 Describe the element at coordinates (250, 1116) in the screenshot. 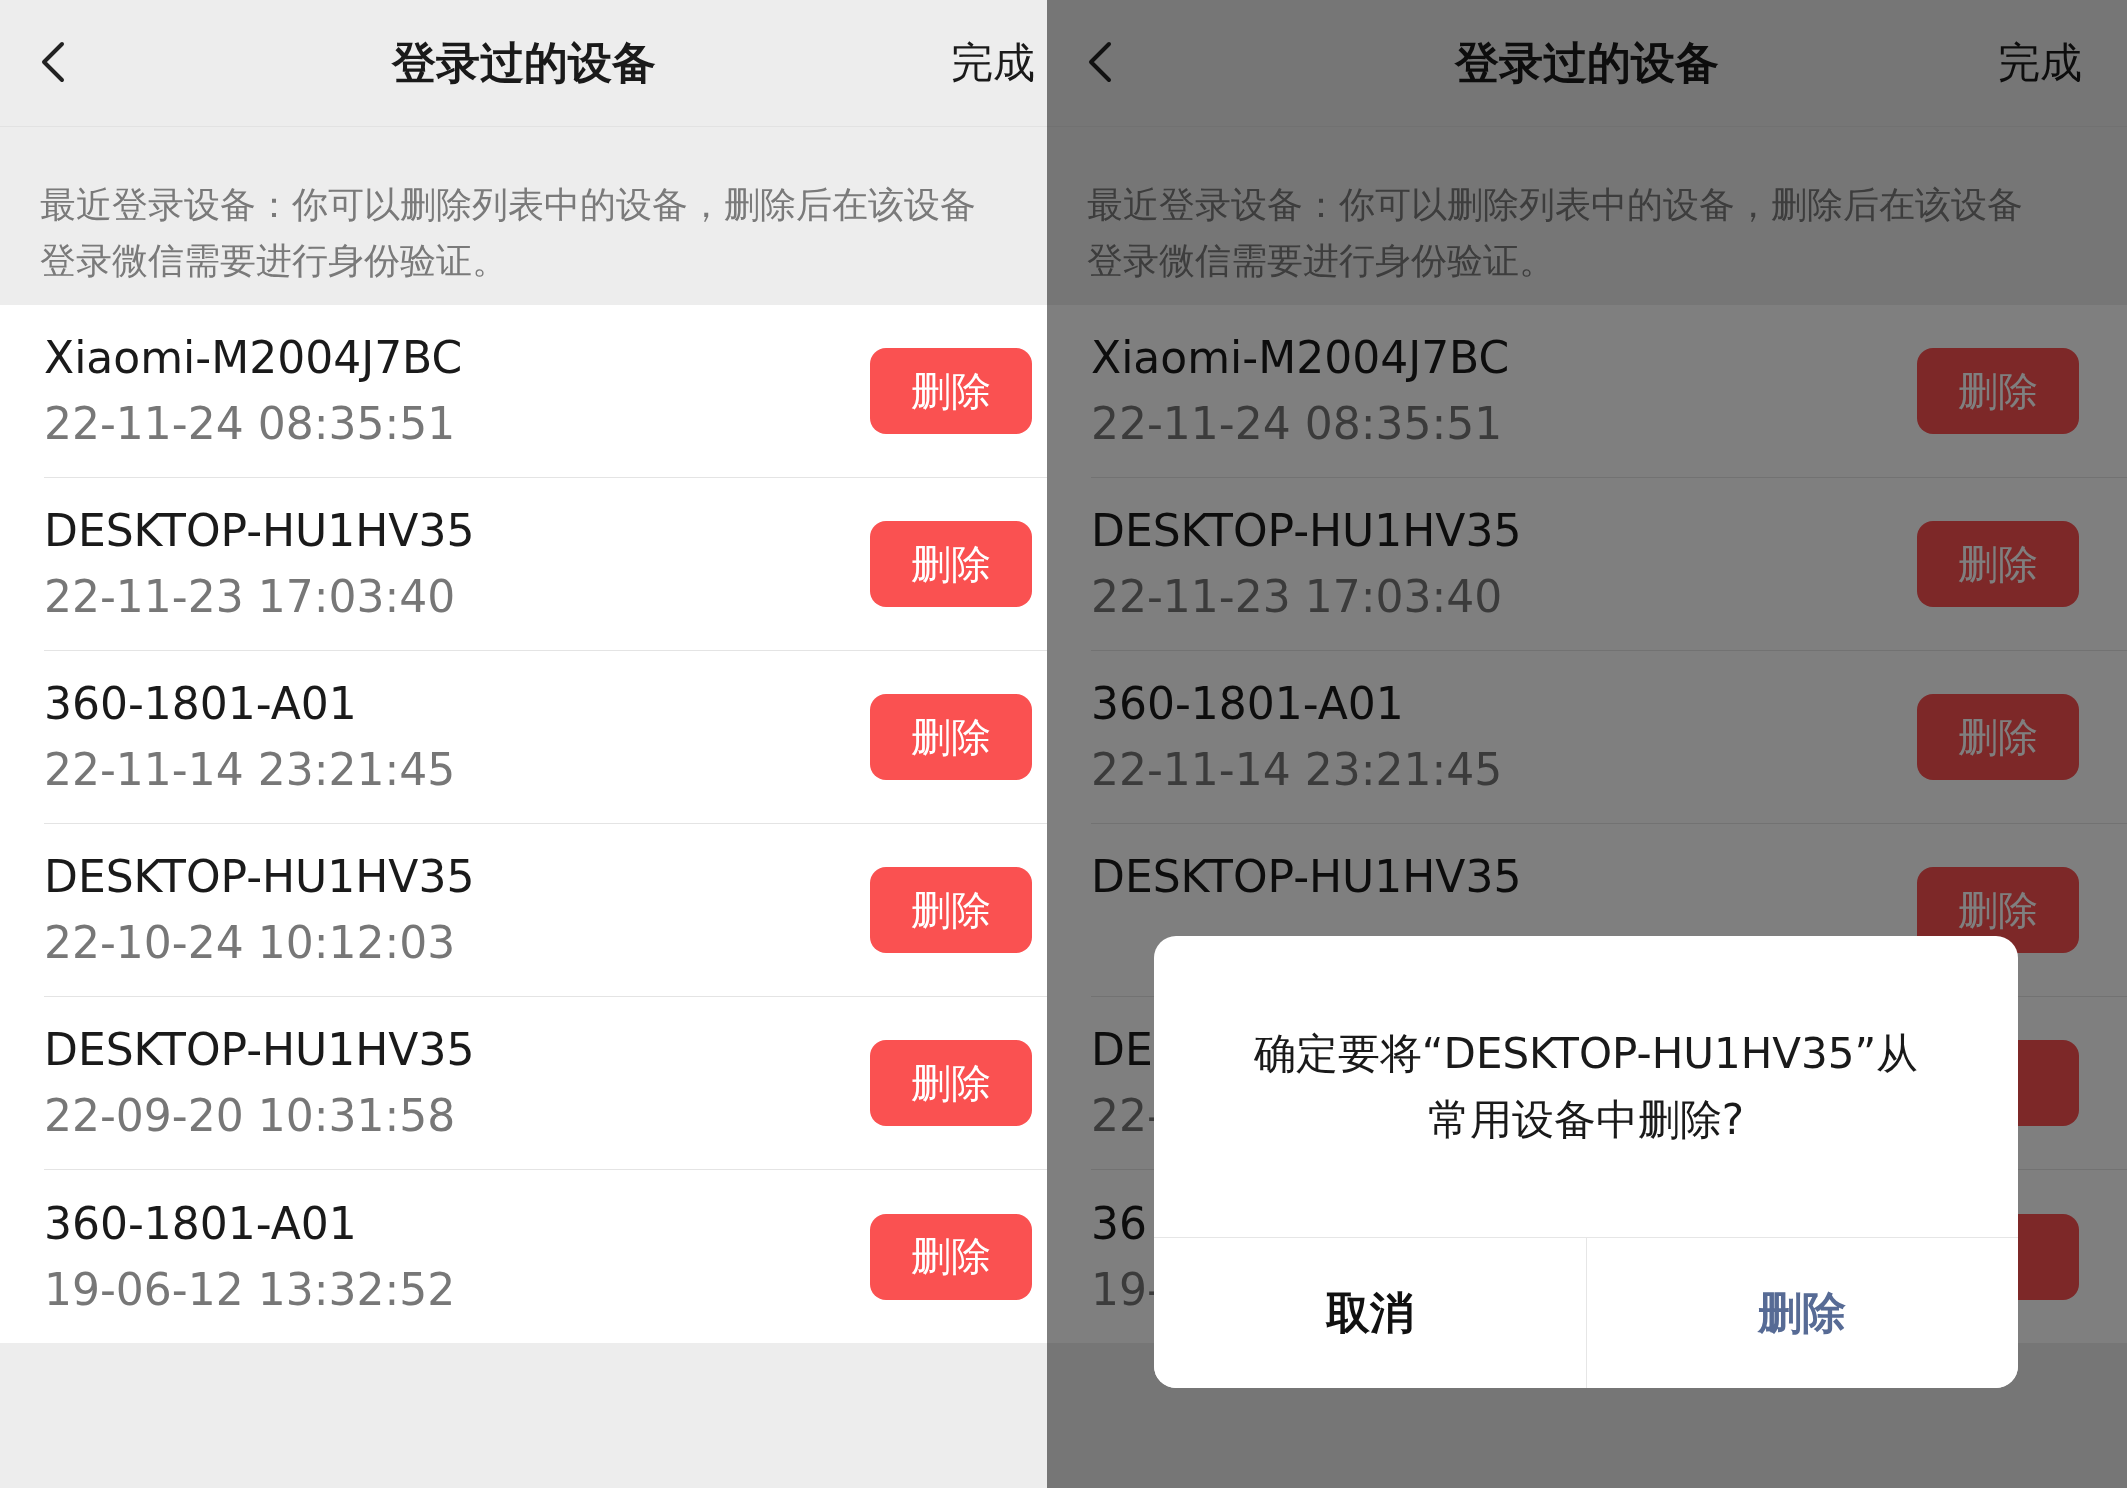

I see `login-time: 22-09-20 10:31:58` at that location.